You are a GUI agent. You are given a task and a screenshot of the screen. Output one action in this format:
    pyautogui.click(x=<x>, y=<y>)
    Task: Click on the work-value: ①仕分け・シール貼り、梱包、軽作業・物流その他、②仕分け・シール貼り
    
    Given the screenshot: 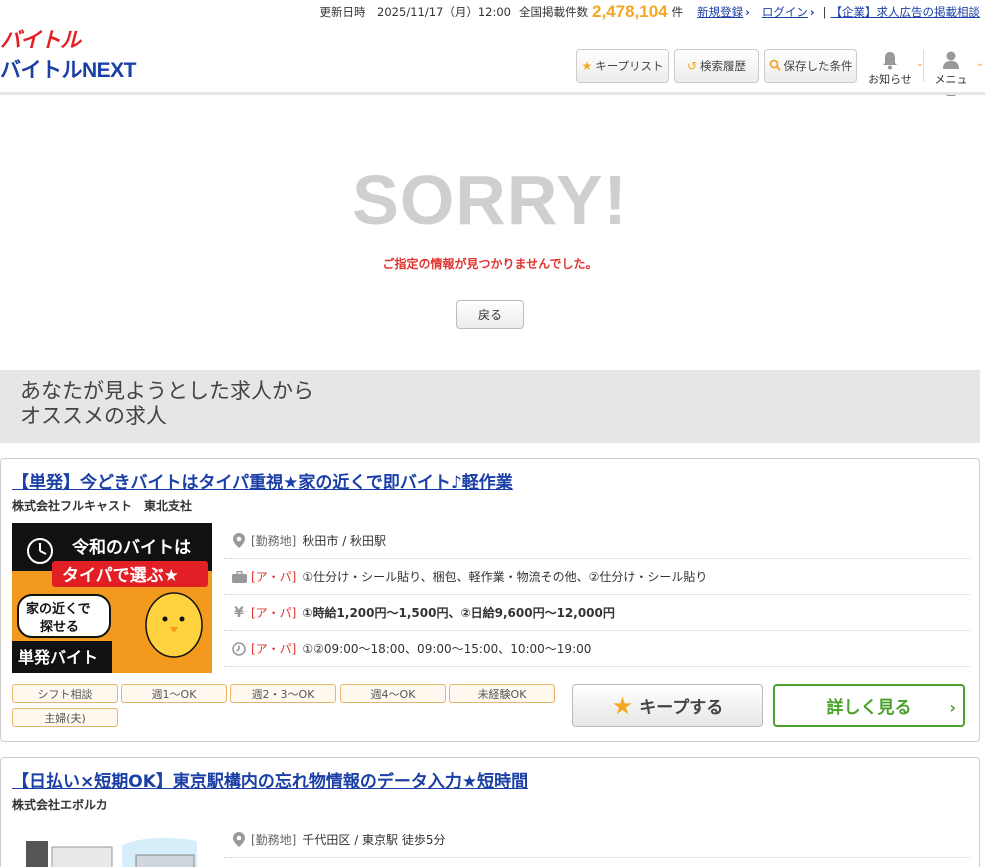 What is the action you would take?
    pyautogui.click(x=505, y=577)
    